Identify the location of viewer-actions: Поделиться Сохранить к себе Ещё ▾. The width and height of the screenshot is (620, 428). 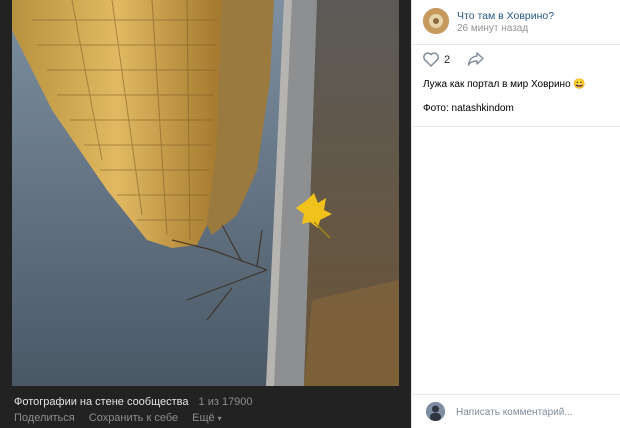
(207, 418).